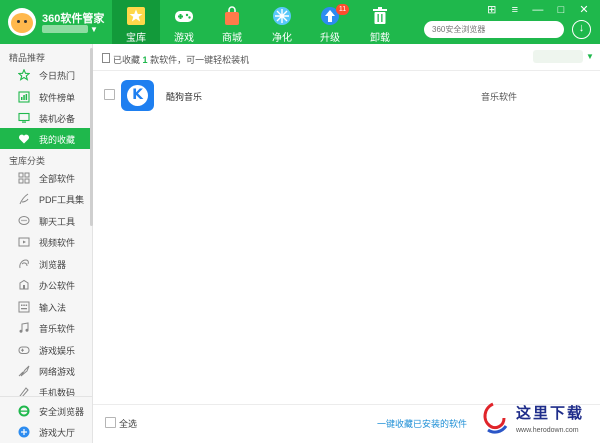 This screenshot has width=600, height=443. What do you see at coordinates (57, 286) in the screenshot?
I see `sidebar-item-label: 办公软件` at bounding box center [57, 286].